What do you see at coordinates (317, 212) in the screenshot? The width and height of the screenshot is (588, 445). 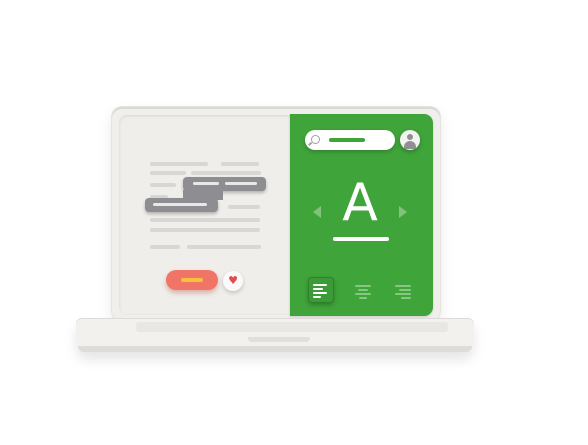 I see `prev-arrow-icon` at bounding box center [317, 212].